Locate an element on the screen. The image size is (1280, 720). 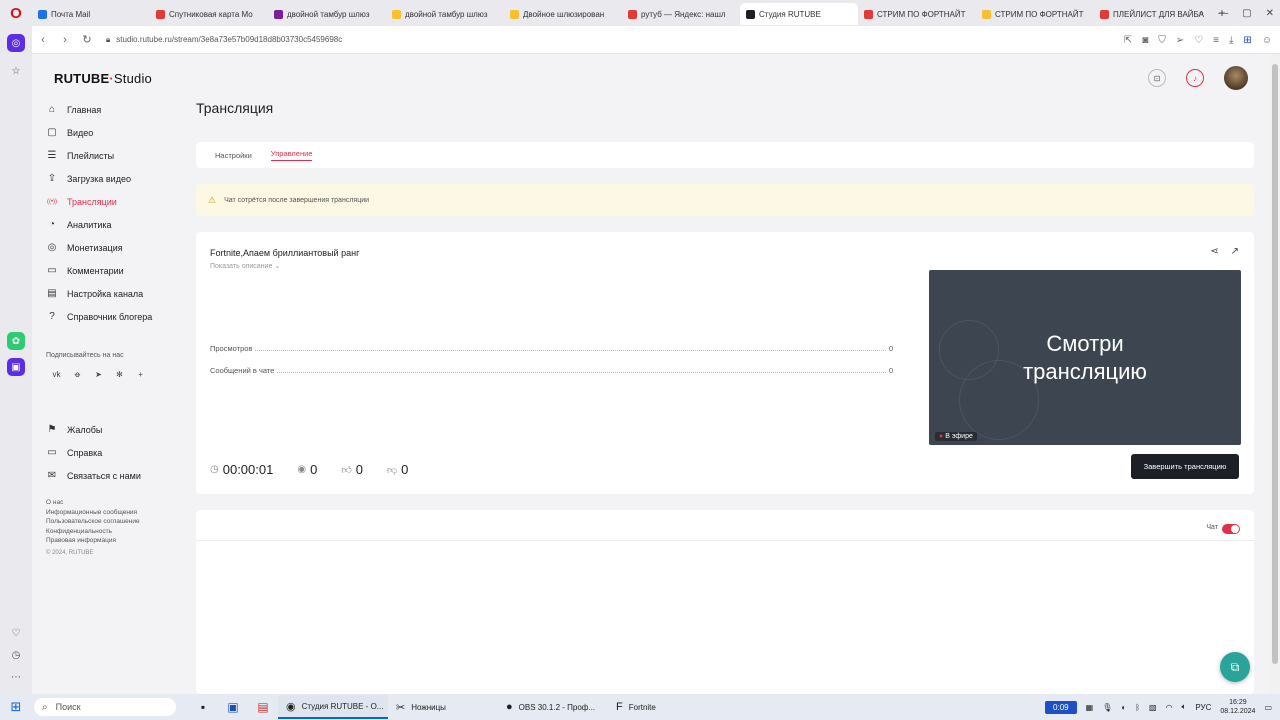
task-view-icon: ▪ is located at coordinates (203, 707).